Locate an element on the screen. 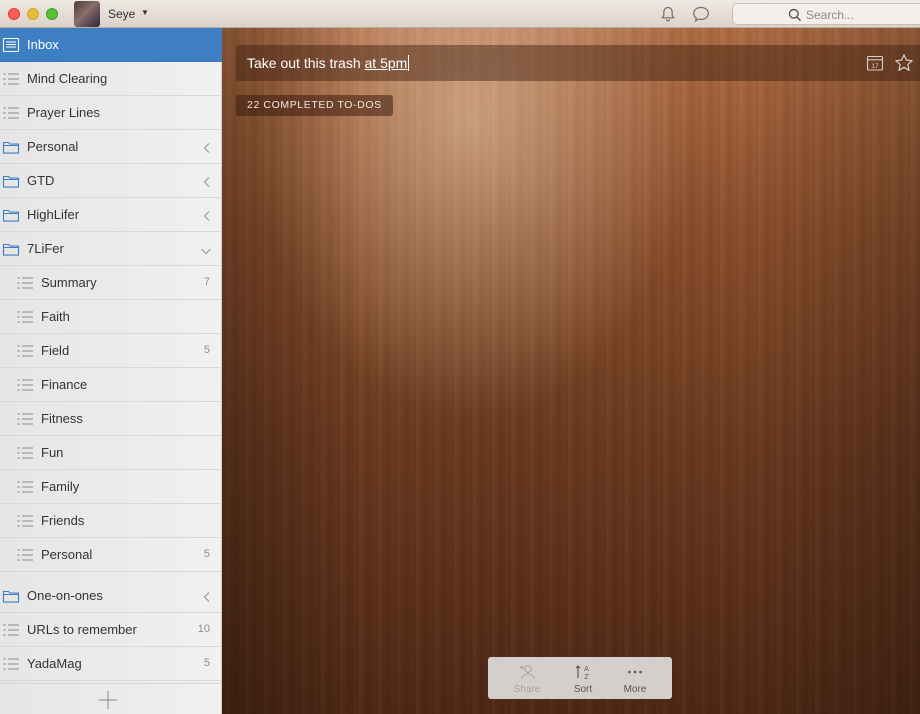 The height and width of the screenshot is (714, 920). sidebar-item-label: Finance is located at coordinates (64, 384).